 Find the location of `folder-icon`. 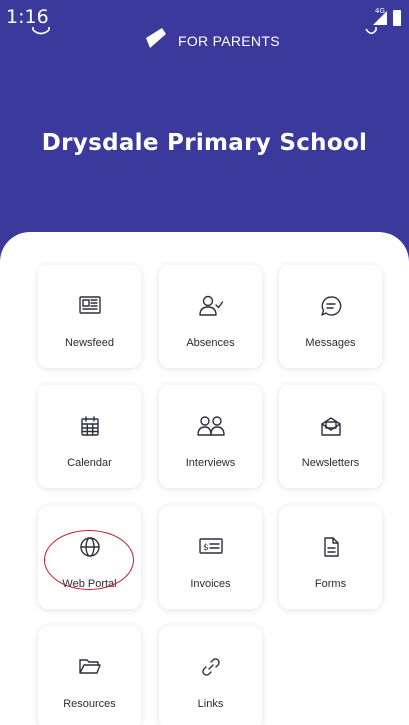

folder-icon is located at coordinates (89, 666).